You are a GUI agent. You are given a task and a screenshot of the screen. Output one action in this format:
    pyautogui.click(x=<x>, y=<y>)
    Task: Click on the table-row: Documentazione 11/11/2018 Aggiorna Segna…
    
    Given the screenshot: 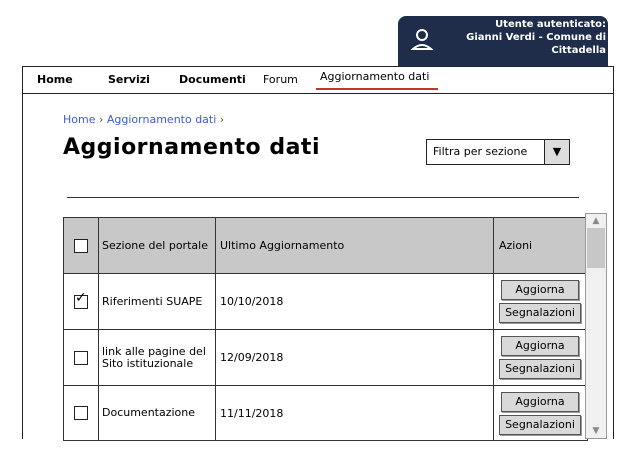 What is the action you would take?
    pyautogui.click(x=325, y=413)
    